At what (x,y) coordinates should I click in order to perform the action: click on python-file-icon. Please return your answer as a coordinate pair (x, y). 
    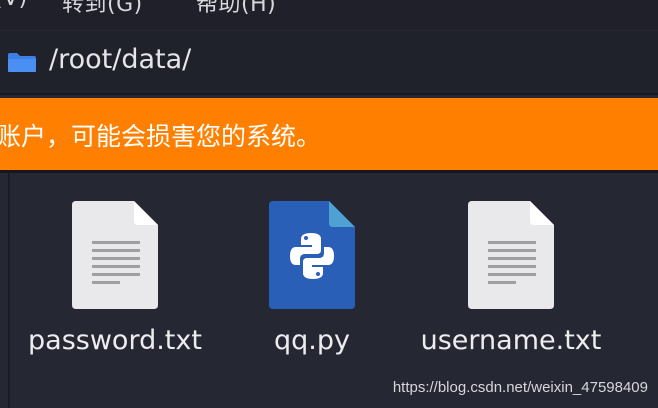
    Looking at the image, I should click on (312, 255).